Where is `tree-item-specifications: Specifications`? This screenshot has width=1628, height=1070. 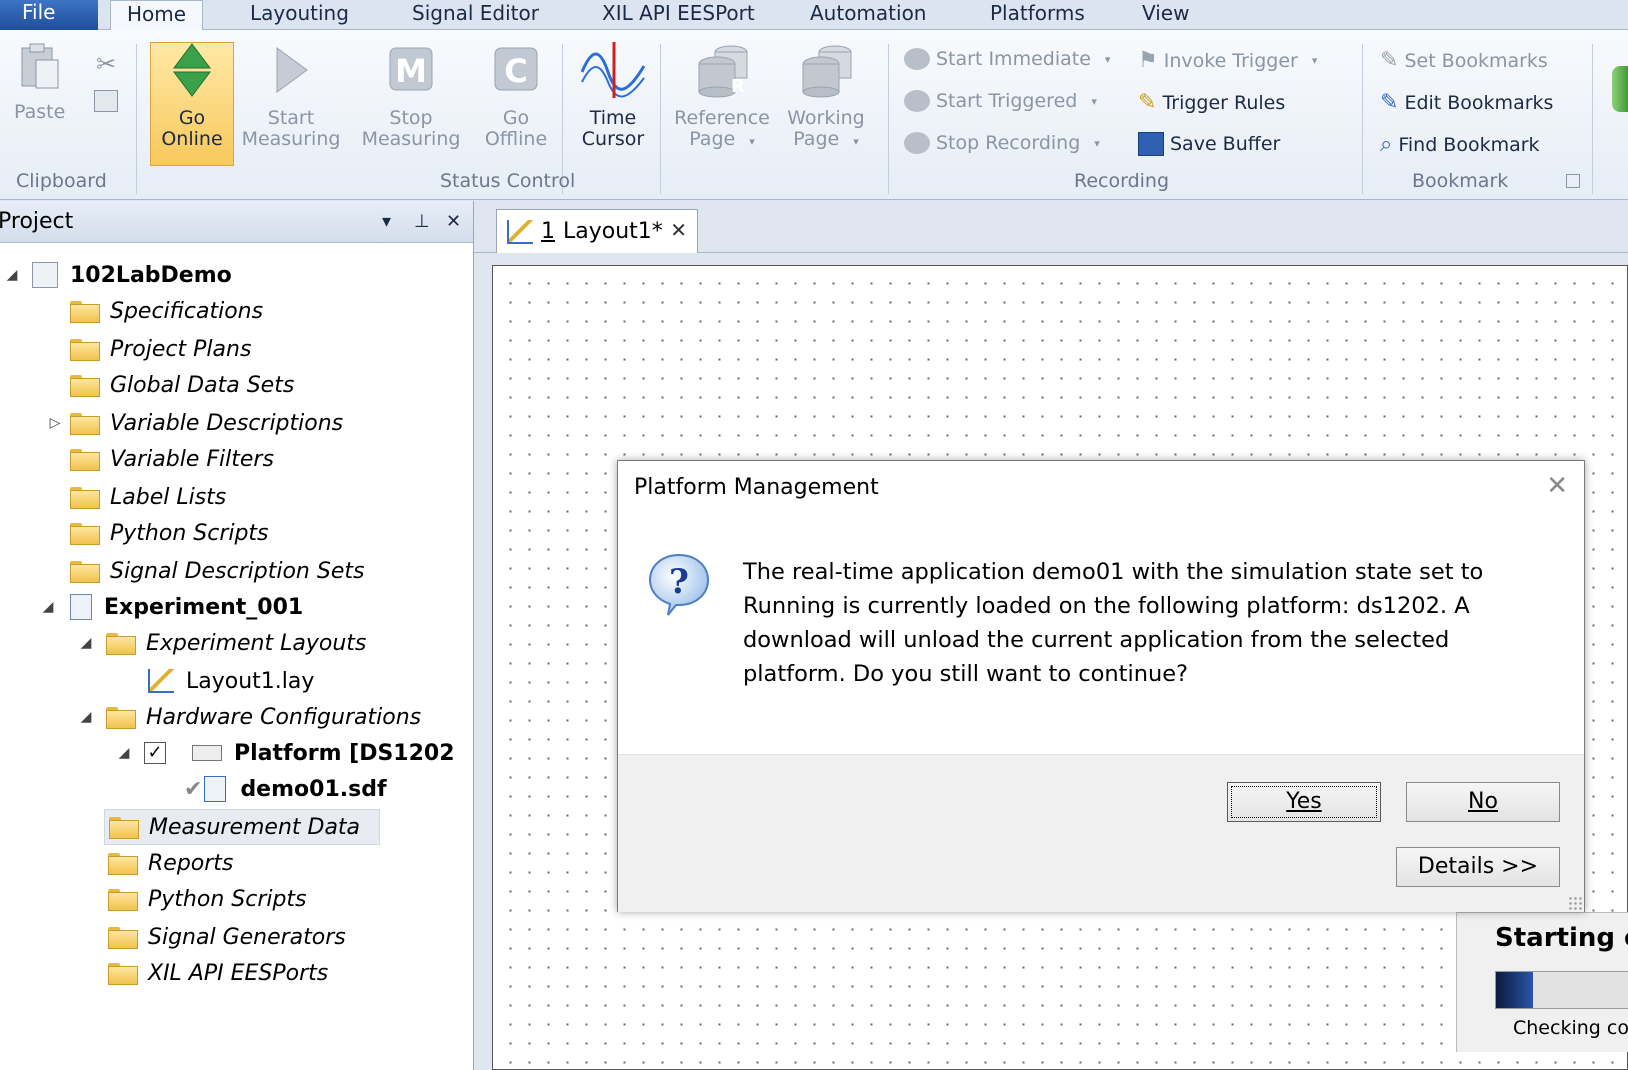 tree-item-specifications: Specifications is located at coordinates (166, 311).